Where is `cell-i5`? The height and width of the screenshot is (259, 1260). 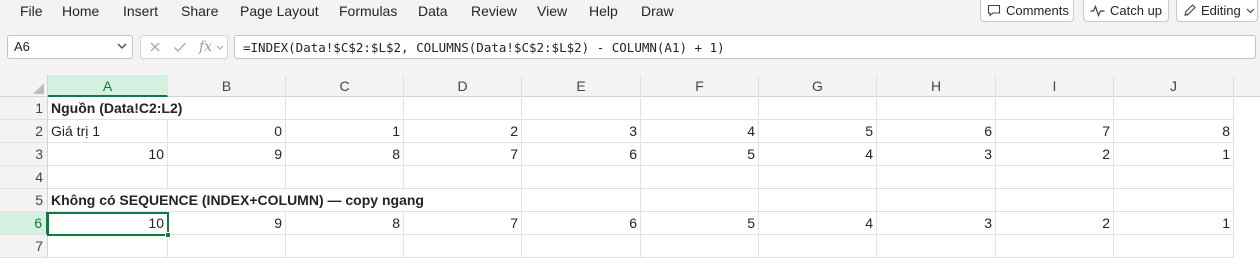 cell-i5 is located at coordinates (1055, 200).